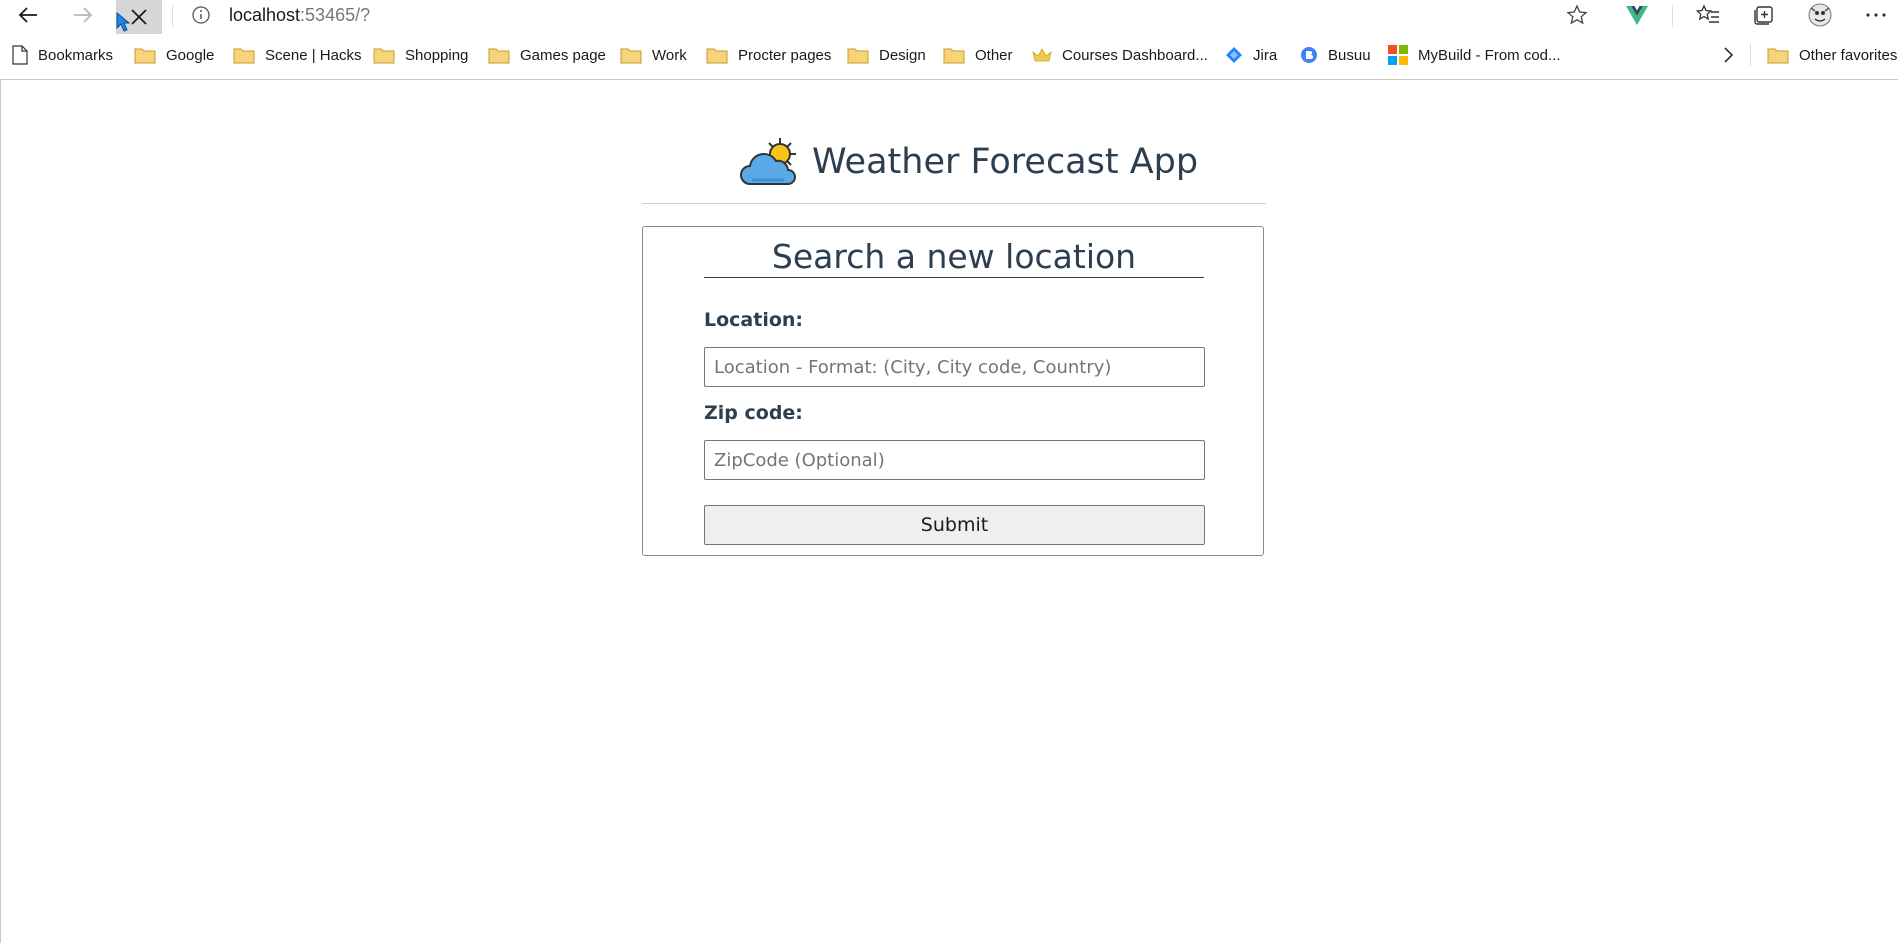  I want to click on bookmark-folder: Other, so click(978, 55).